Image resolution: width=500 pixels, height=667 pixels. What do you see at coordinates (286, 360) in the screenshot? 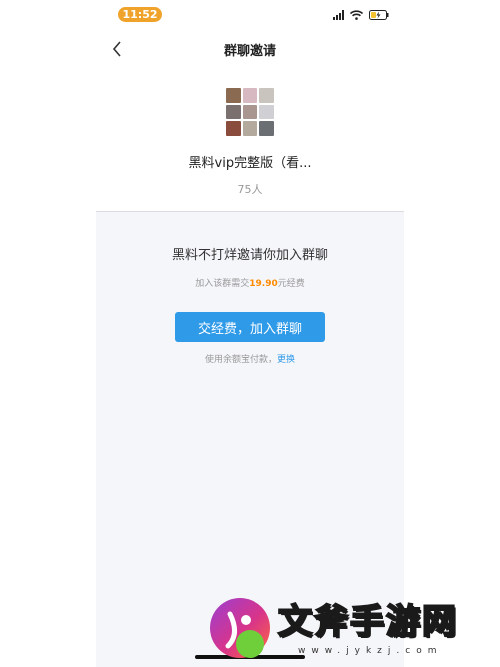
I see `change-payment-link: 更换` at bounding box center [286, 360].